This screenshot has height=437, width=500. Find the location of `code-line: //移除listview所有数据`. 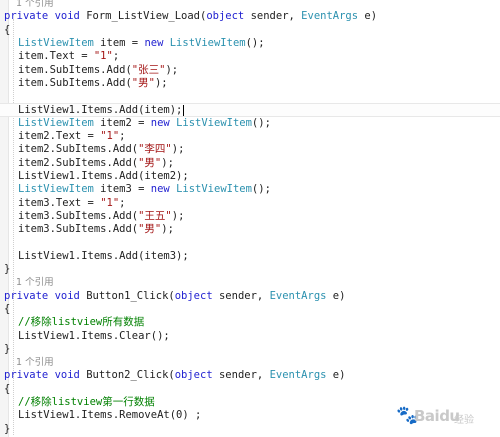

code-line: //移除listview所有数据 is located at coordinates (250, 322).